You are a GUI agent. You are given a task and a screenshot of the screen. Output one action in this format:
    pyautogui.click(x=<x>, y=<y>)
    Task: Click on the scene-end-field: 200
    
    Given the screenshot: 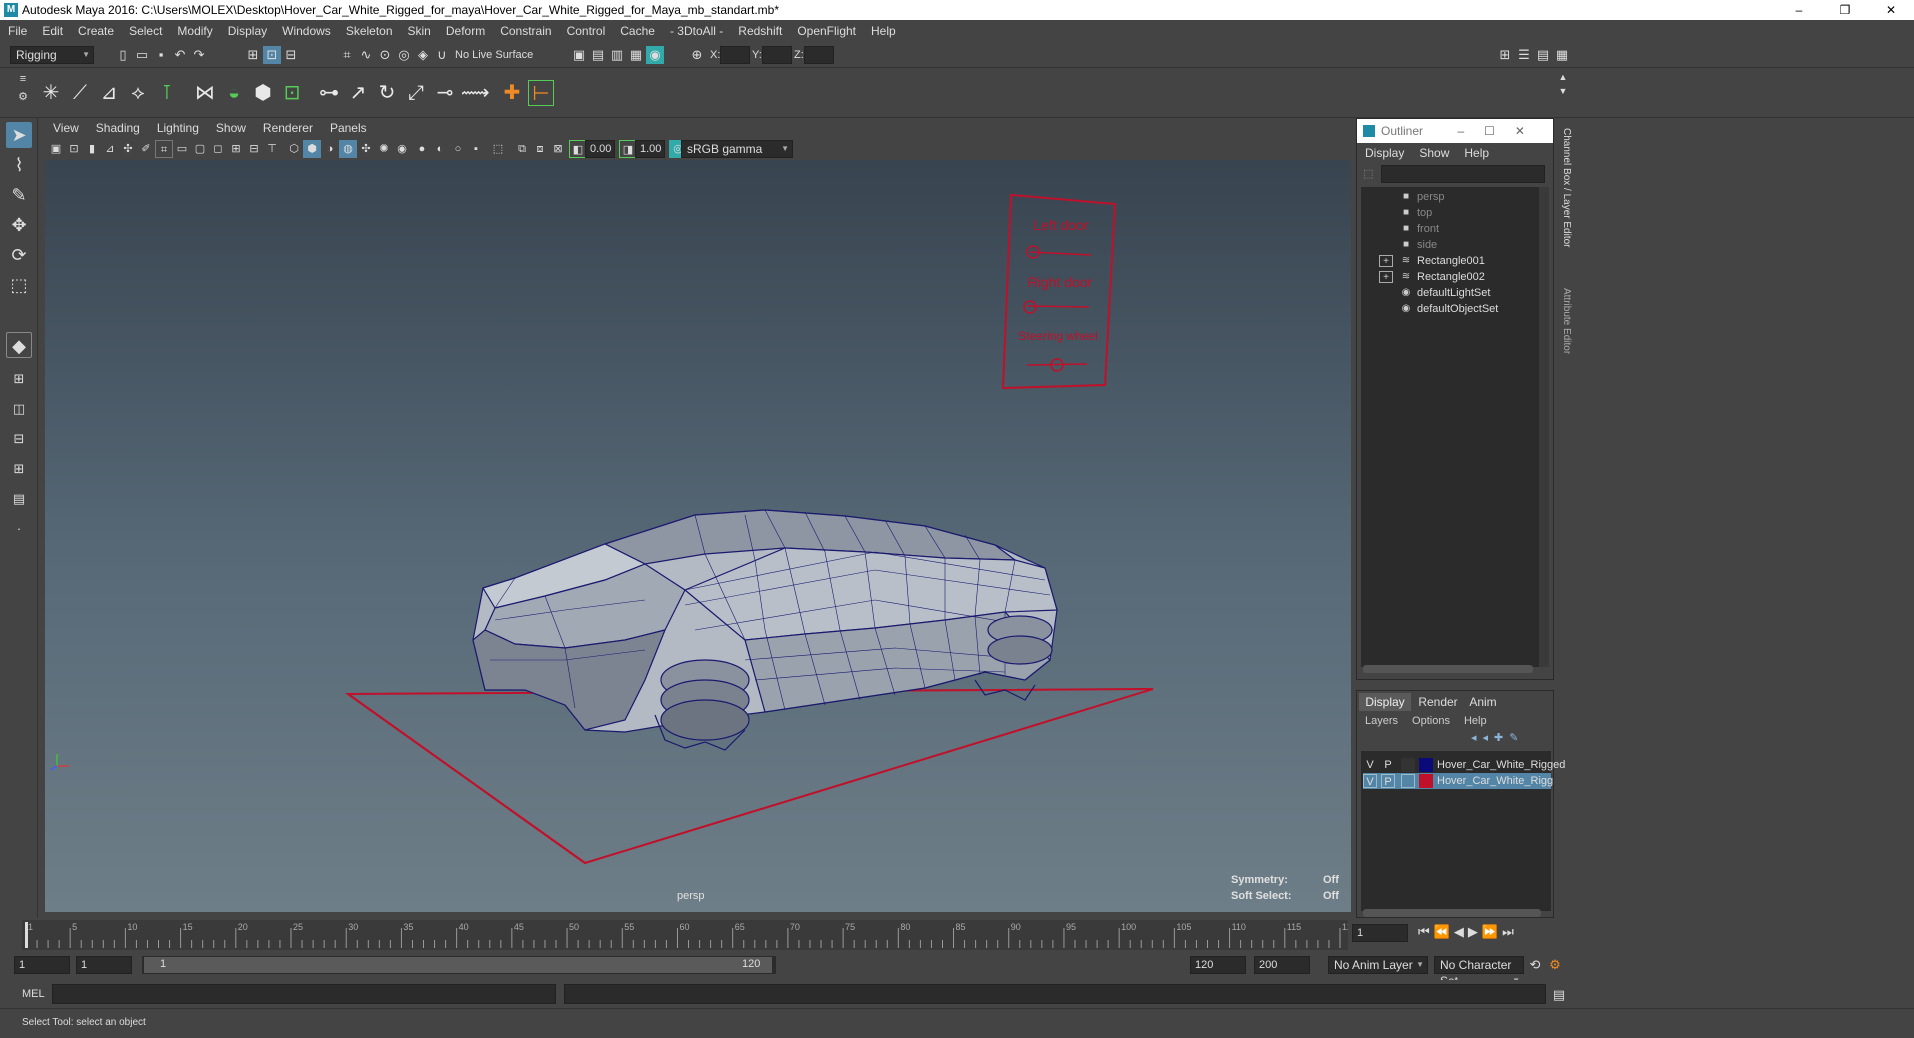 What is the action you would take?
    pyautogui.click(x=1282, y=965)
    